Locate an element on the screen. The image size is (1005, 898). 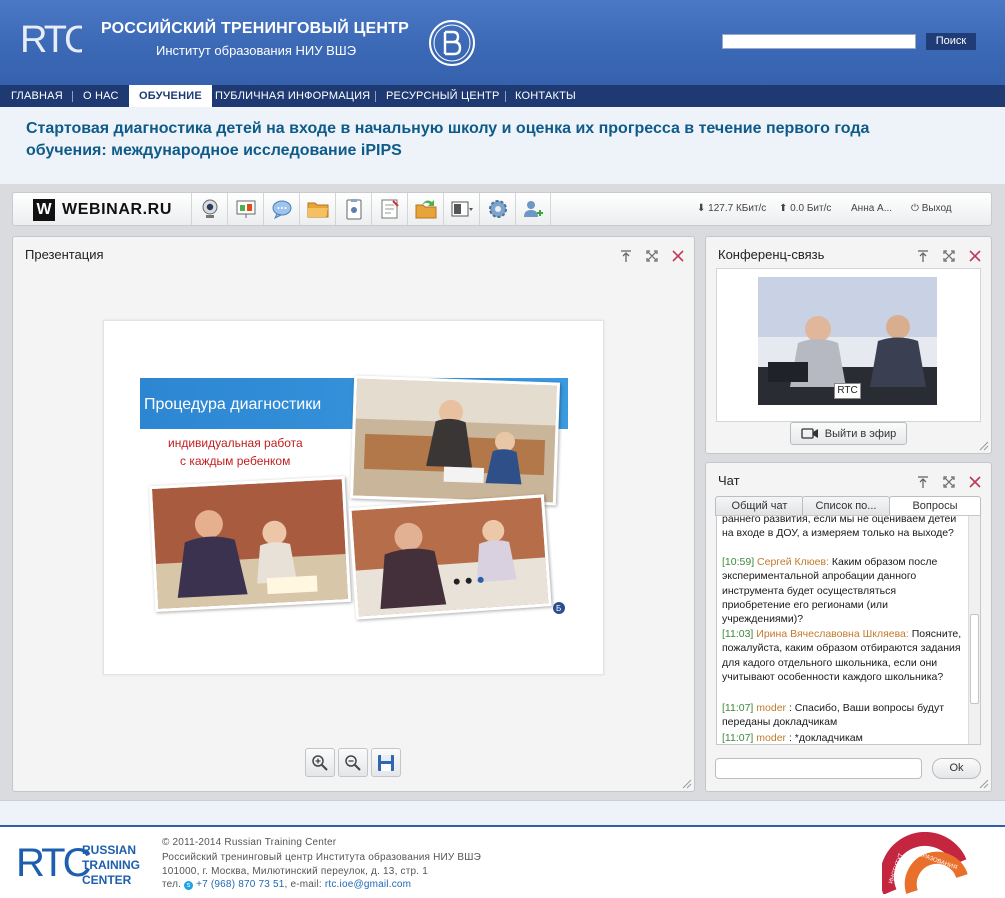
site-title: РОССИЙСКИЙ ТРЕНИНГОВЫЙ ЦЕНТР is located at coordinates (255, 28).